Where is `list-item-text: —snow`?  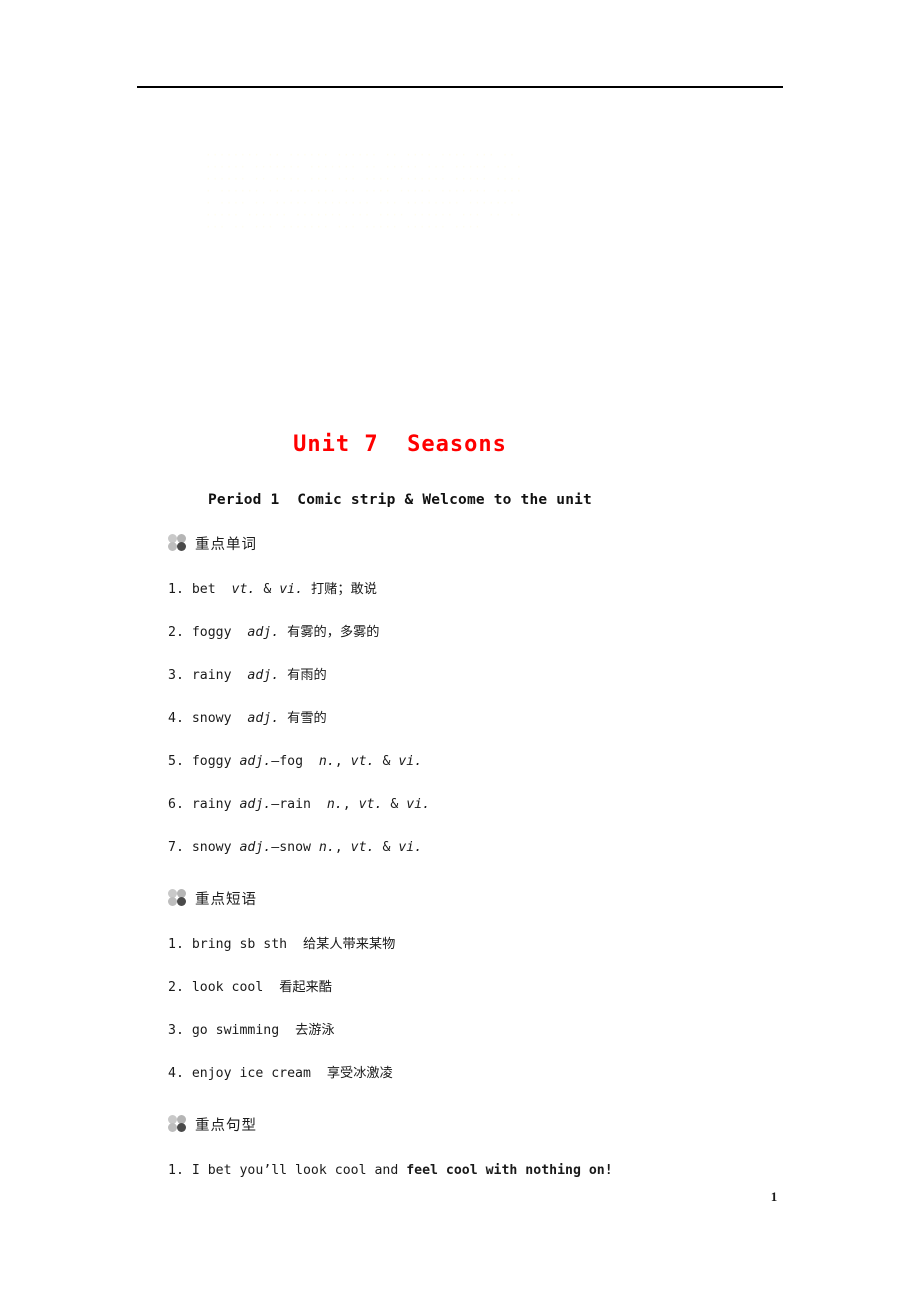 list-item-text: —snow is located at coordinates (295, 847).